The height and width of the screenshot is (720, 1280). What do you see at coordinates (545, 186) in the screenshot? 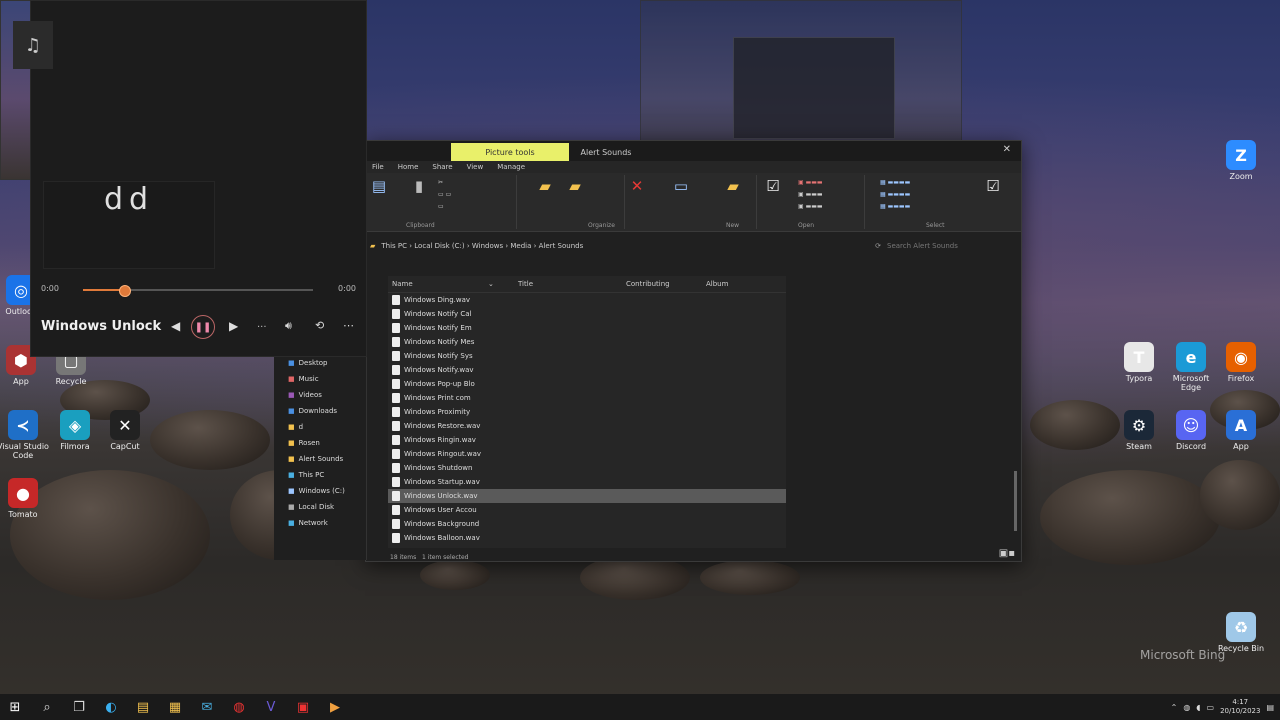
I see `move-to-button: ▰` at bounding box center [545, 186].